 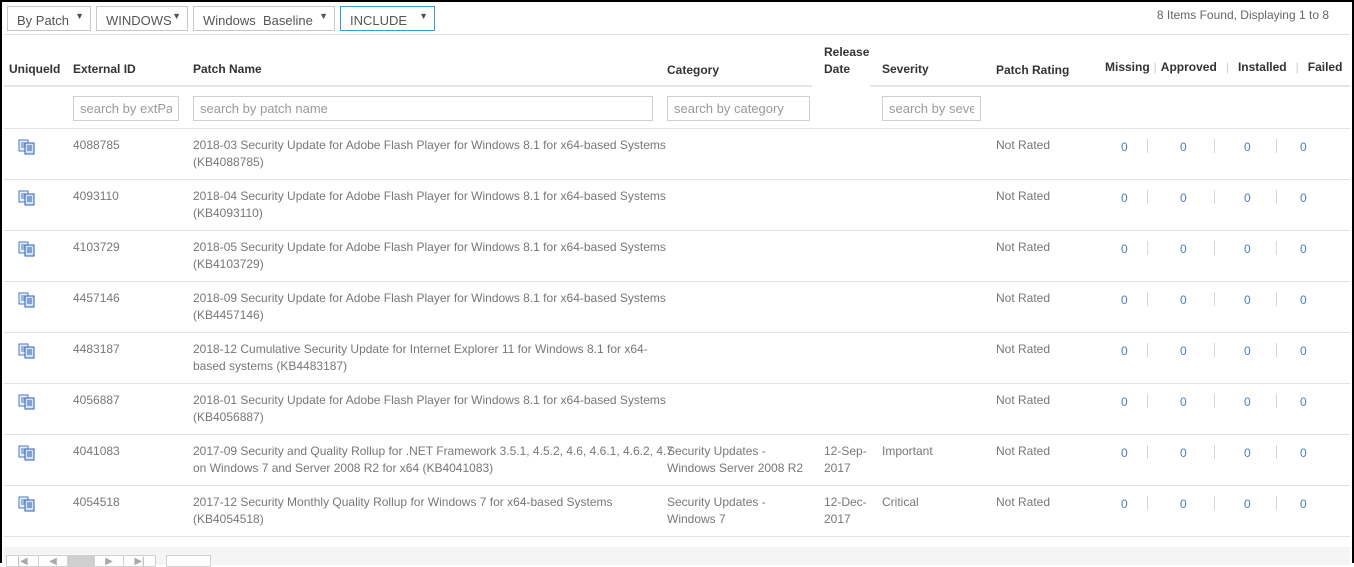 What do you see at coordinates (931, 108) in the screenshot?
I see `severity-search-input` at bounding box center [931, 108].